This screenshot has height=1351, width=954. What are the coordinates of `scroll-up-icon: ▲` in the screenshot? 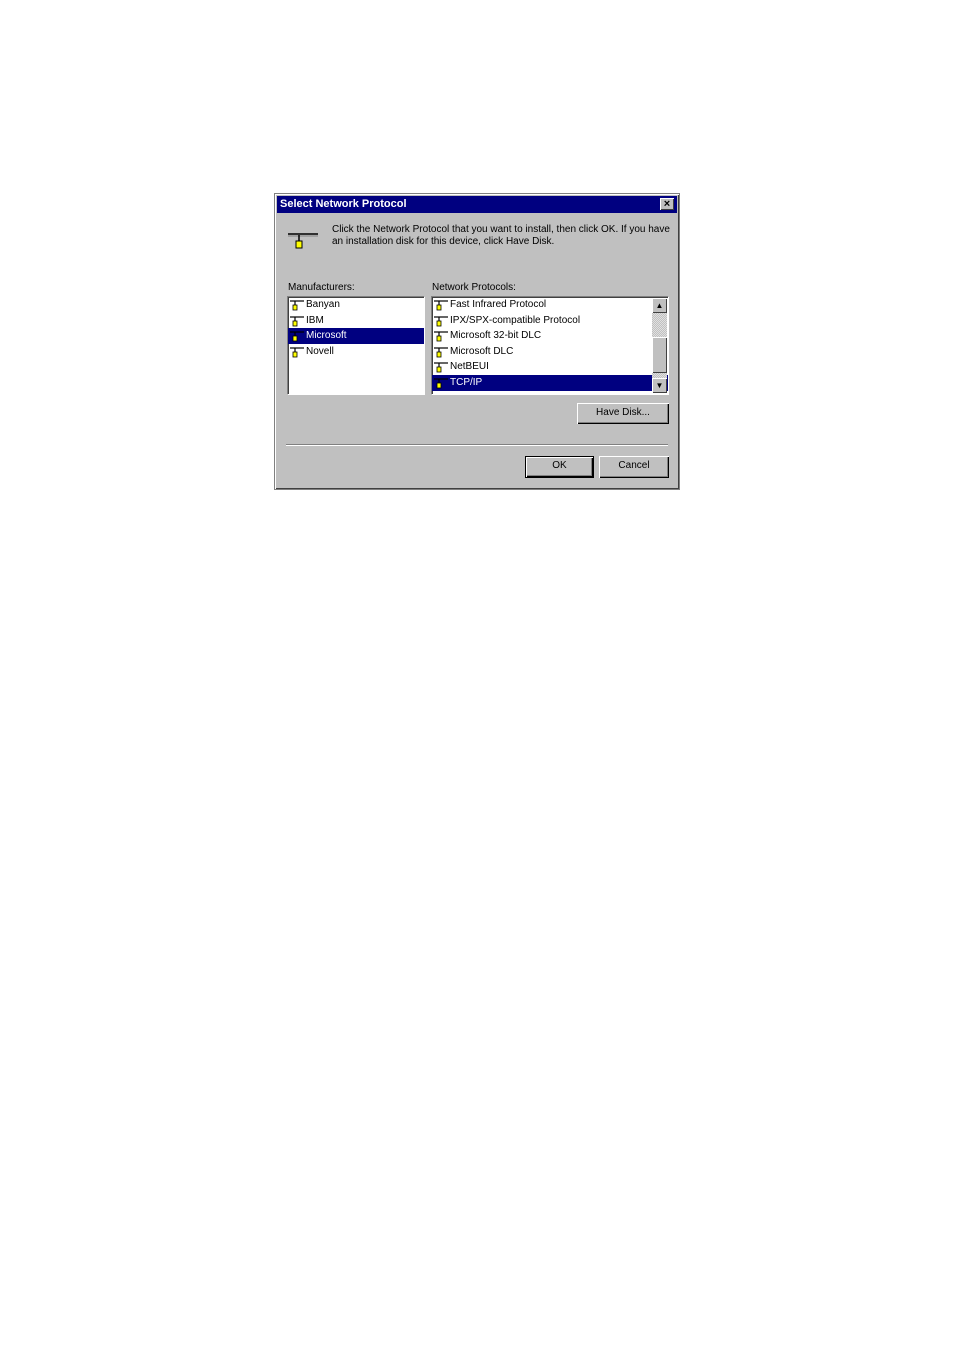 It's located at (659, 305).